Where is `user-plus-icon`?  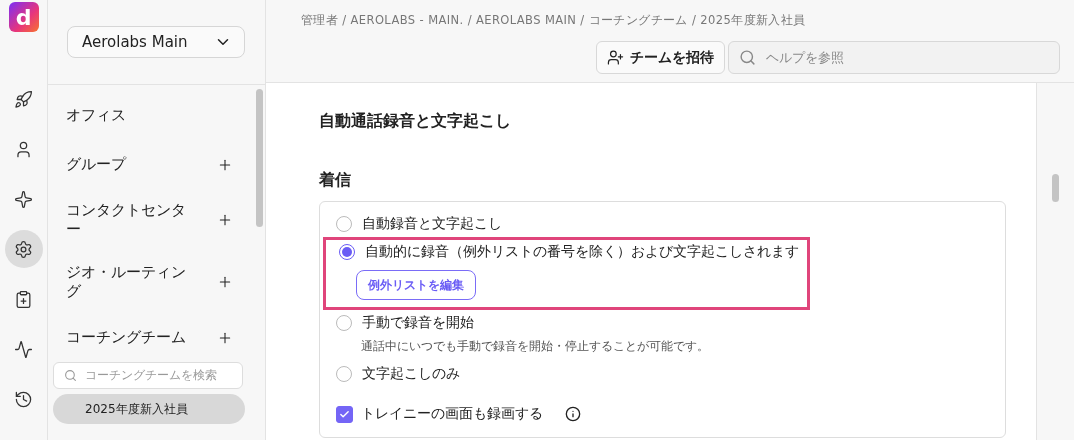
user-plus-icon is located at coordinates (615, 57).